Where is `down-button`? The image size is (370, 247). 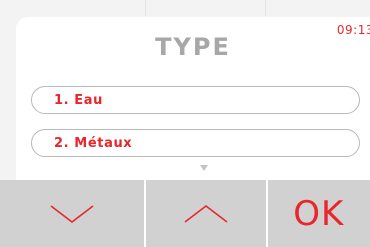 down-button is located at coordinates (72, 213).